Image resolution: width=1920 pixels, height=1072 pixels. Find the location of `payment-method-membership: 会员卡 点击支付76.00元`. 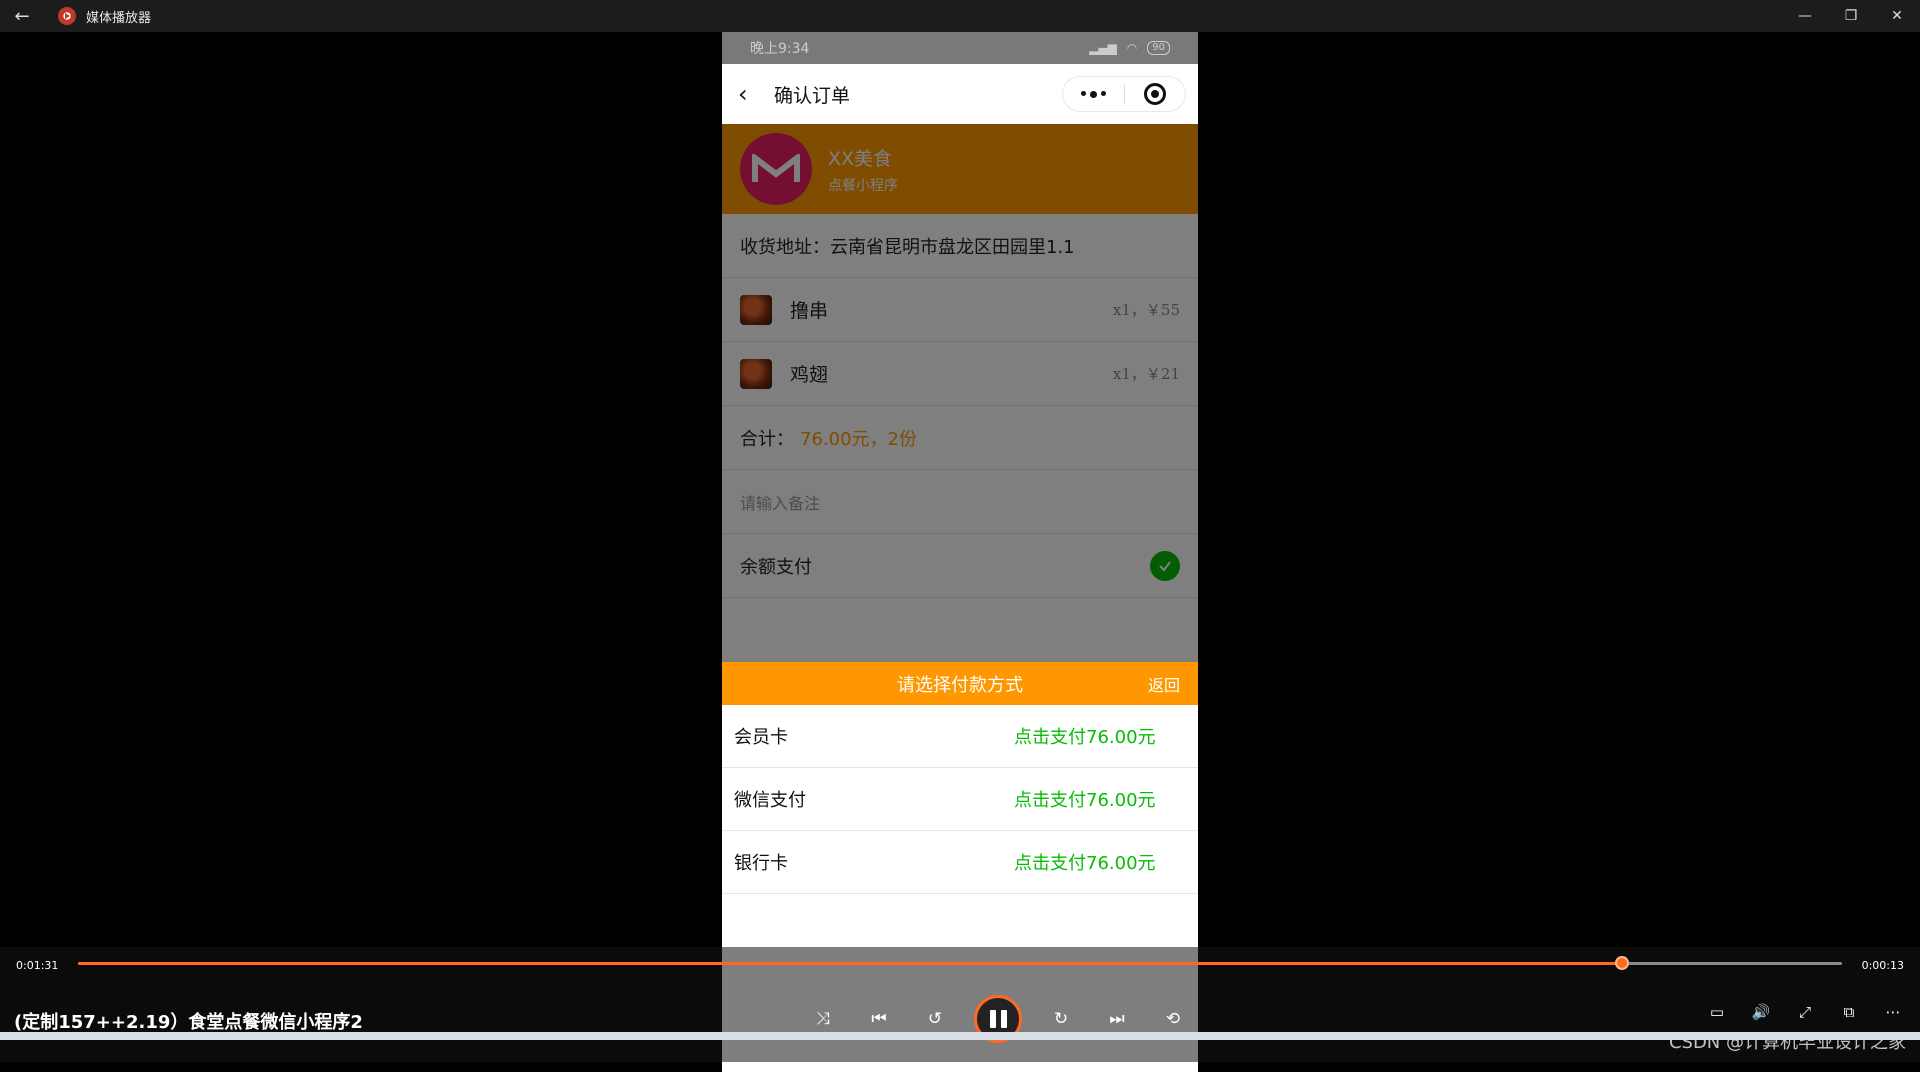

payment-method-membership: 会员卡 点击支付76.00元 is located at coordinates (960, 736).